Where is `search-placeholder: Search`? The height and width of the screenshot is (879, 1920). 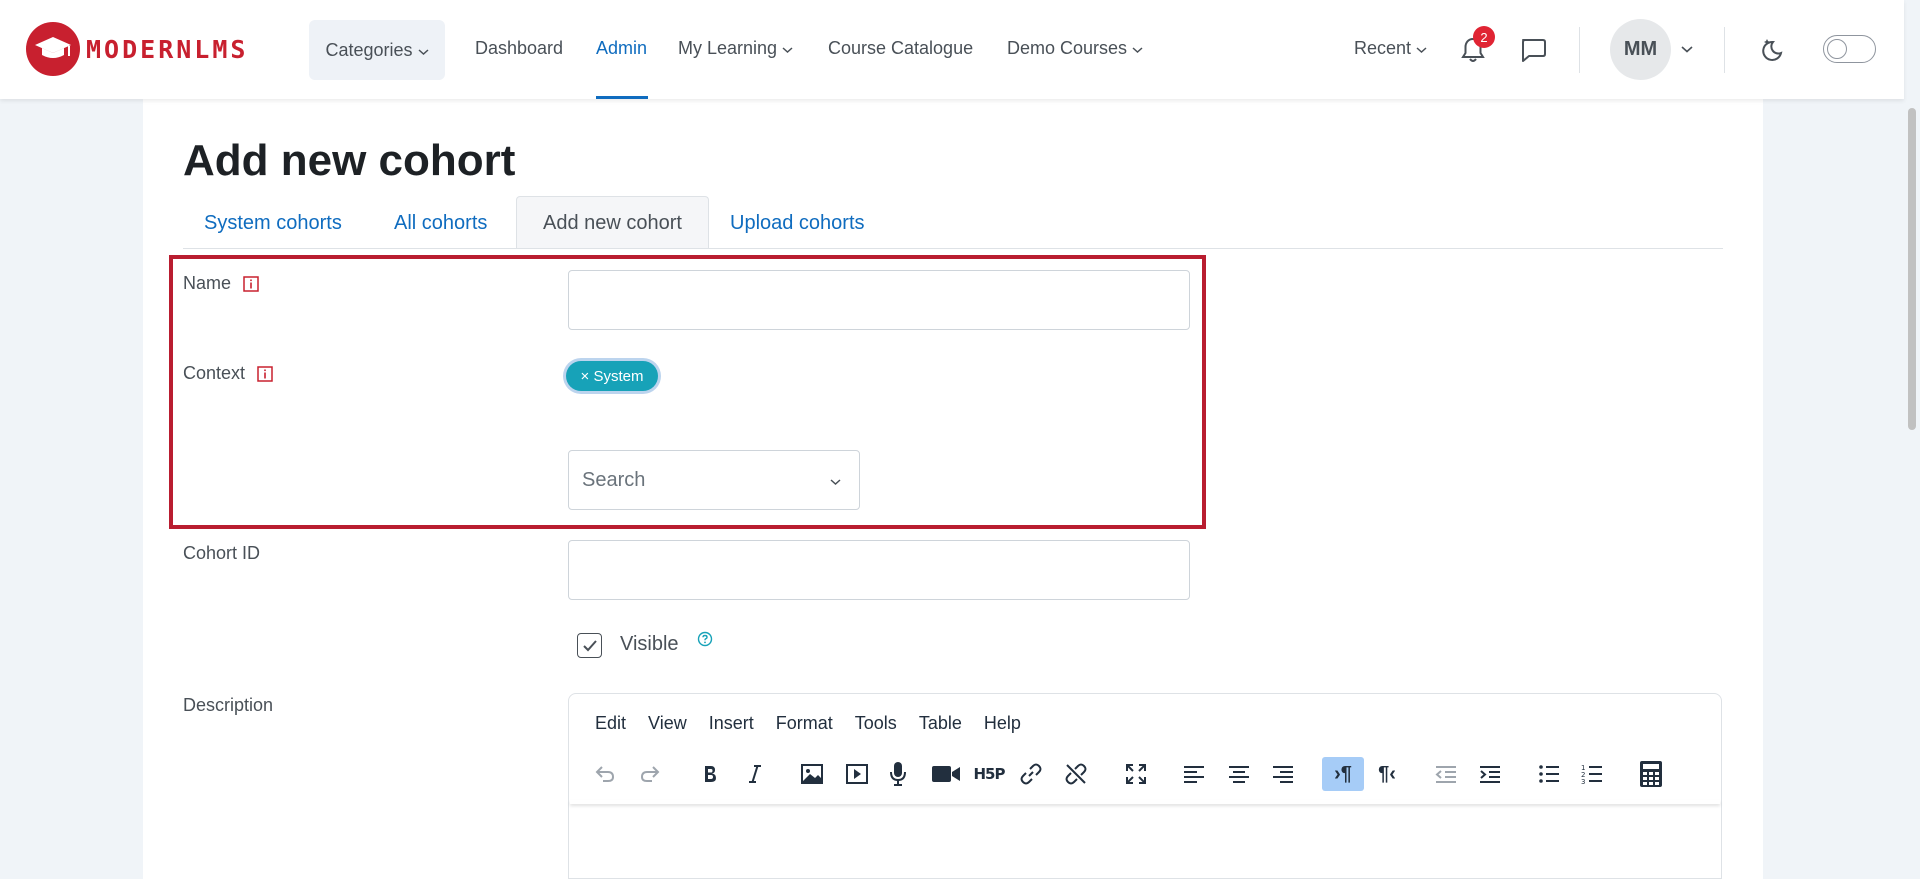 search-placeholder: Search is located at coordinates (614, 479).